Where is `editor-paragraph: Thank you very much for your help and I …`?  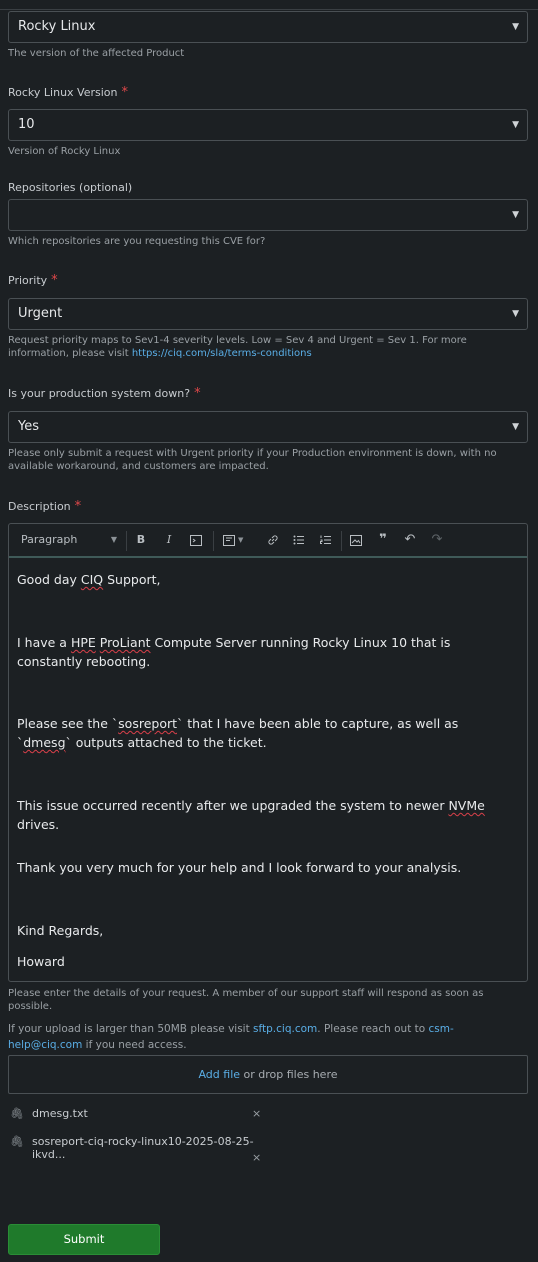
editor-paragraph: Thank you very much for your help and I … is located at coordinates (239, 867).